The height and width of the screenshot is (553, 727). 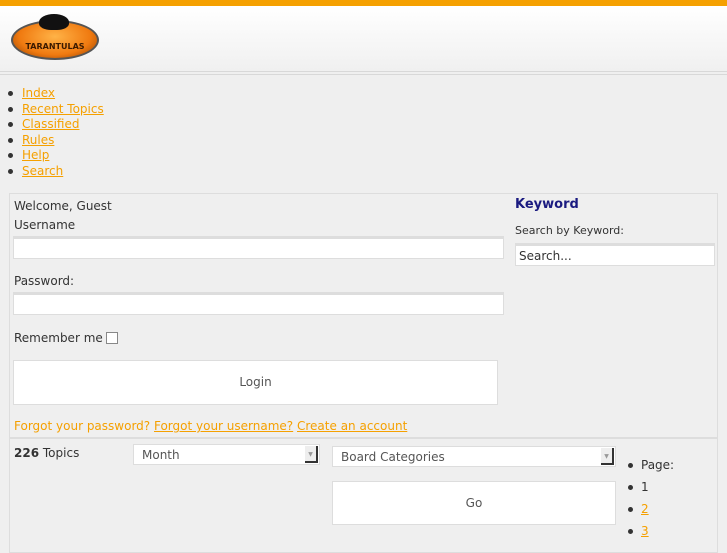 I want to click on spider-icon, so click(x=54, y=22).